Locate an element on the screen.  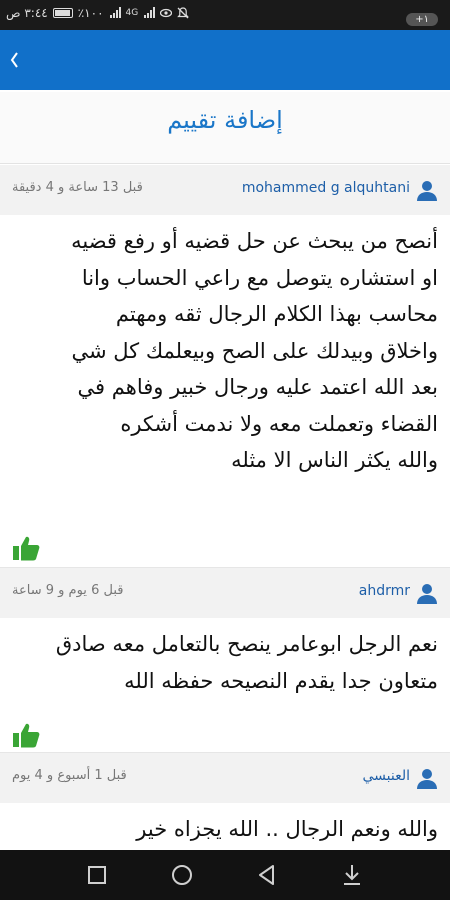
review-author: mohammed g alquhtani is located at coordinates (326, 188).